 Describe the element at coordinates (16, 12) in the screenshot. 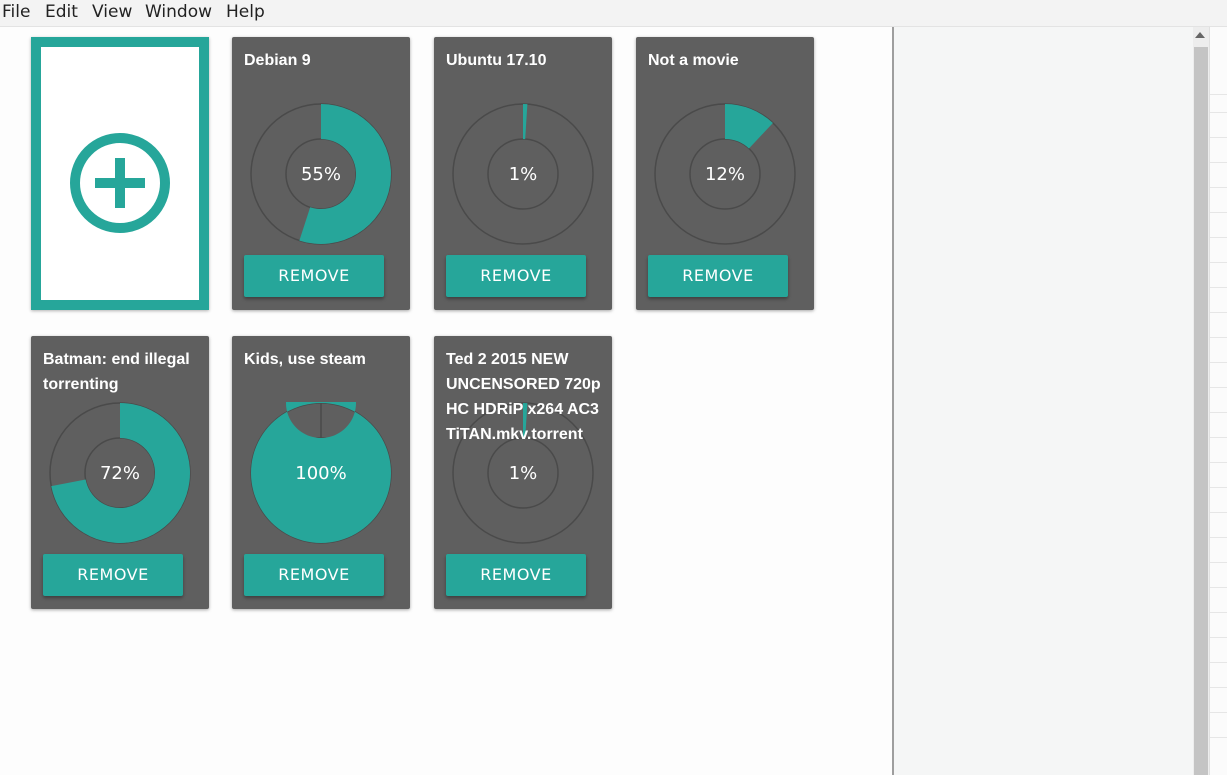

I see `menu-file: File` at that location.